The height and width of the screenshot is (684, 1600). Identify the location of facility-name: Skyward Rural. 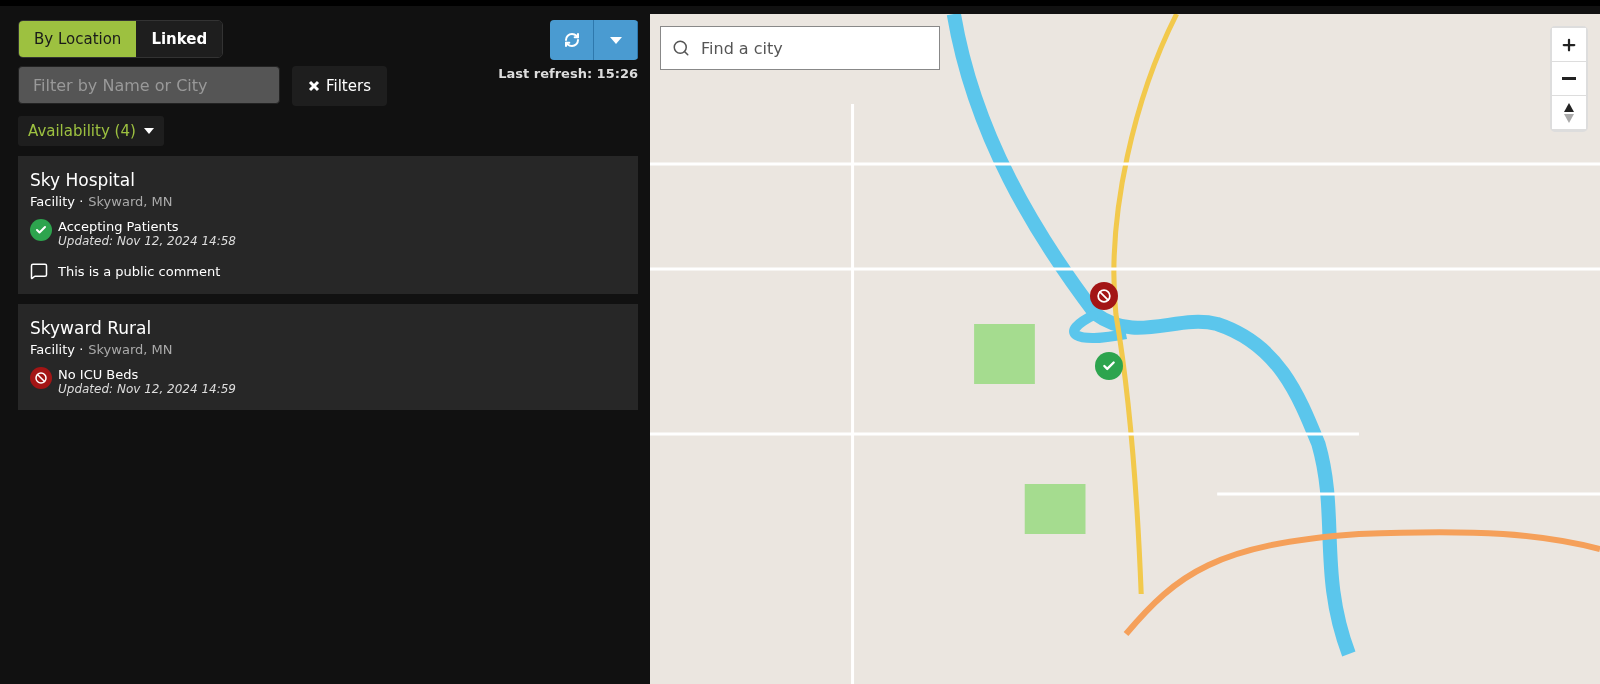
(91, 328).